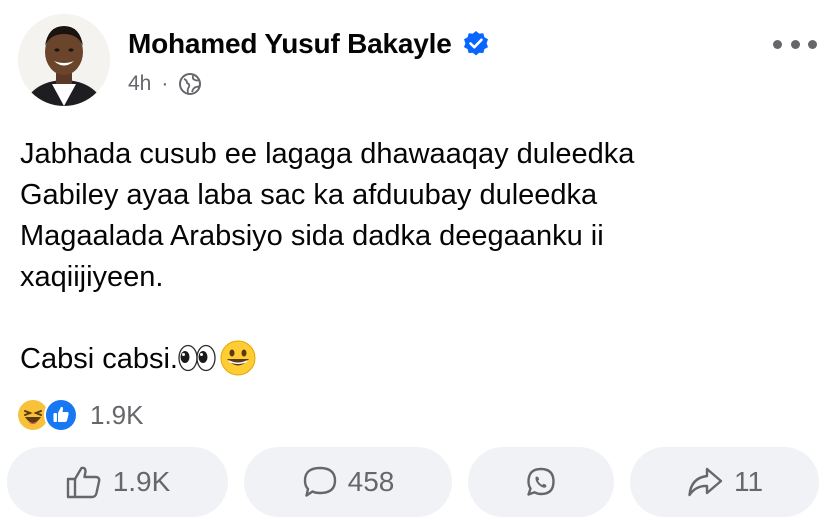  What do you see at coordinates (190, 84) in the screenshot?
I see `globe-icon` at bounding box center [190, 84].